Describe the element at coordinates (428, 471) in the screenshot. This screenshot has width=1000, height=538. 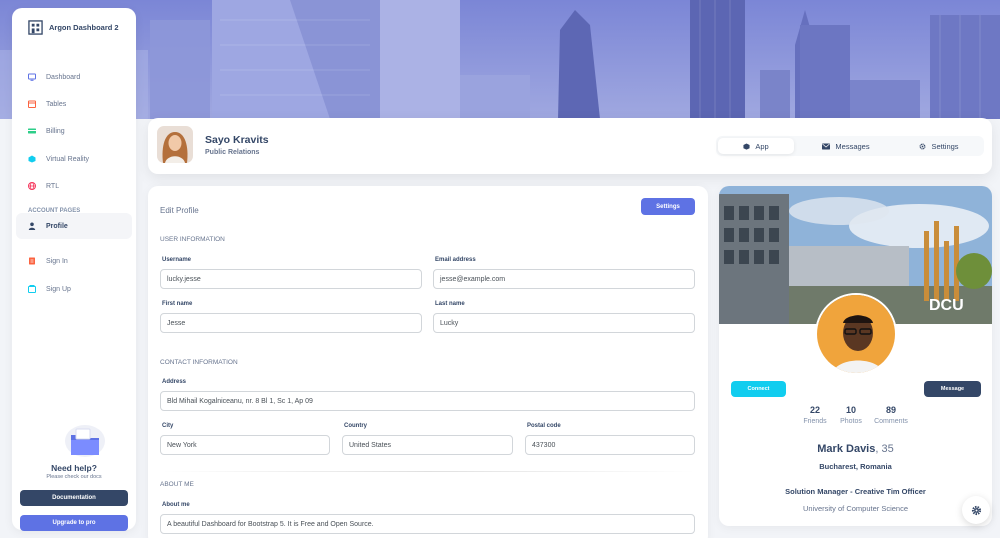
I see `divider` at that location.